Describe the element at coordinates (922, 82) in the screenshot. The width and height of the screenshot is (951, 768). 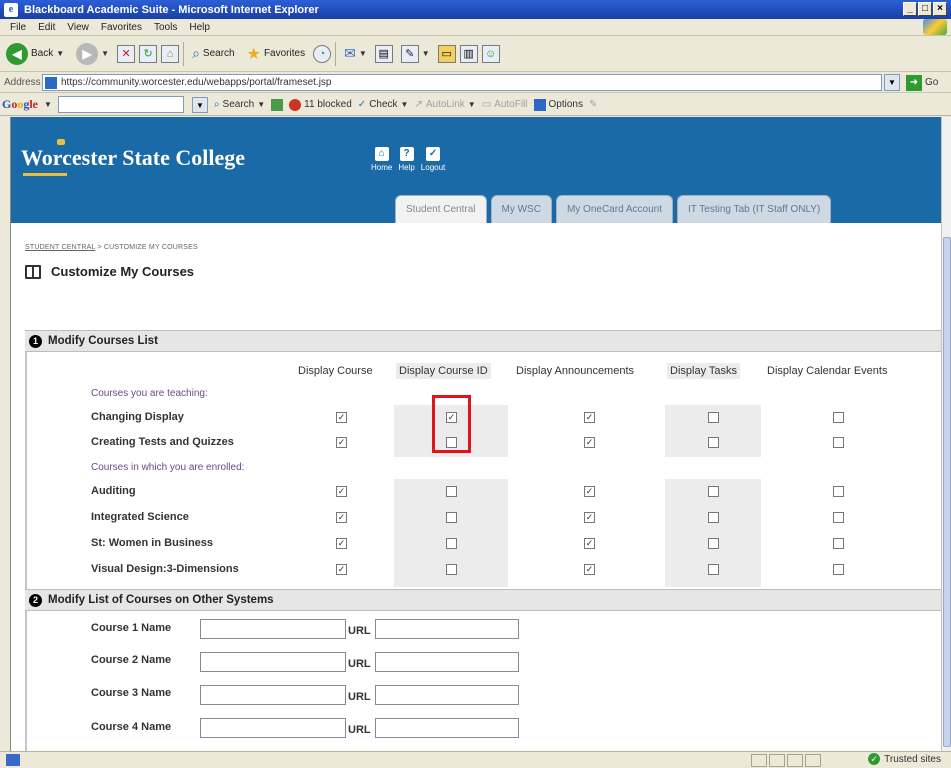
I see `go-button: ➜ Go` at that location.